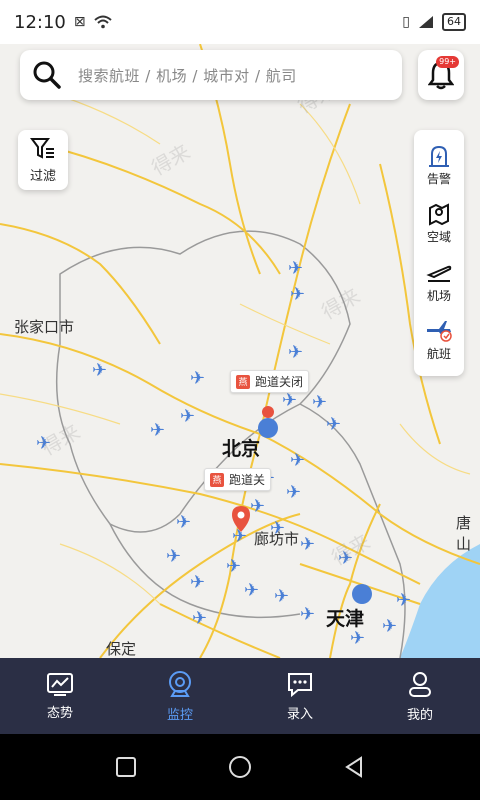 The height and width of the screenshot is (800, 480). I want to click on tab-situation: 态势, so click(60, 696).